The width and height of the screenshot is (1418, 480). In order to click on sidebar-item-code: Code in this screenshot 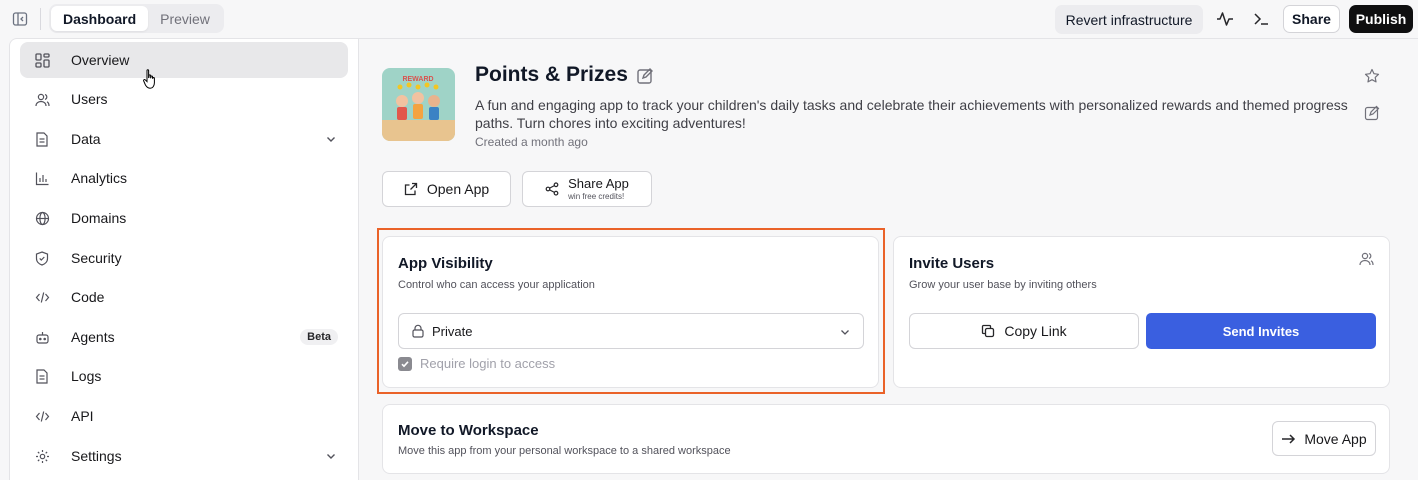, I will do `click(184, 297)`.